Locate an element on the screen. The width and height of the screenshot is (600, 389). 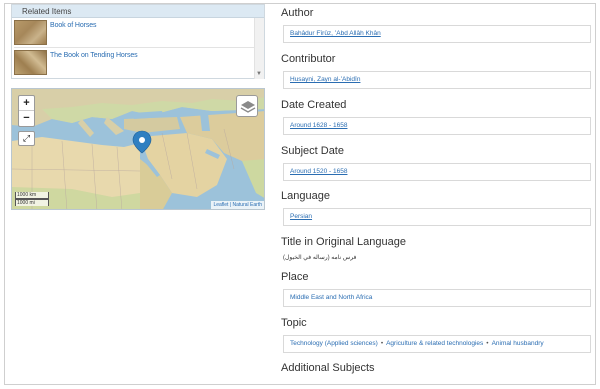
author-field: Bahâdur Fîrûz, ʻAbd Allâh Khân is located at coordinates (437, 34).